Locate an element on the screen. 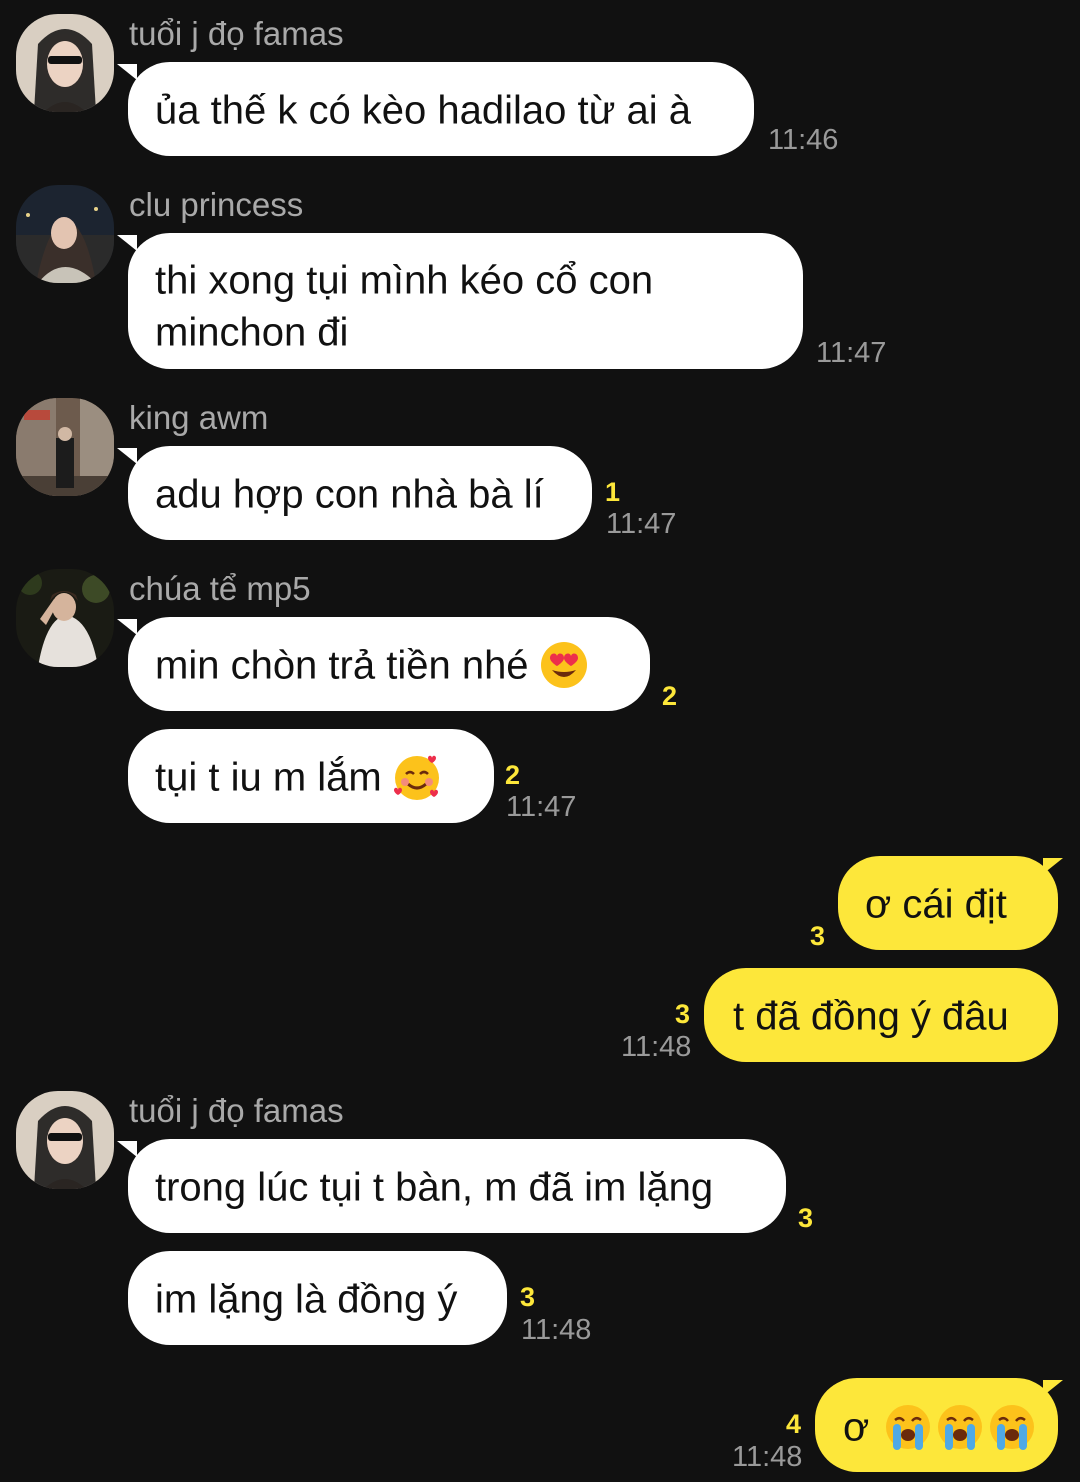  message-text: min chòn trả tiền nhé is located at coordinates (342, 665).